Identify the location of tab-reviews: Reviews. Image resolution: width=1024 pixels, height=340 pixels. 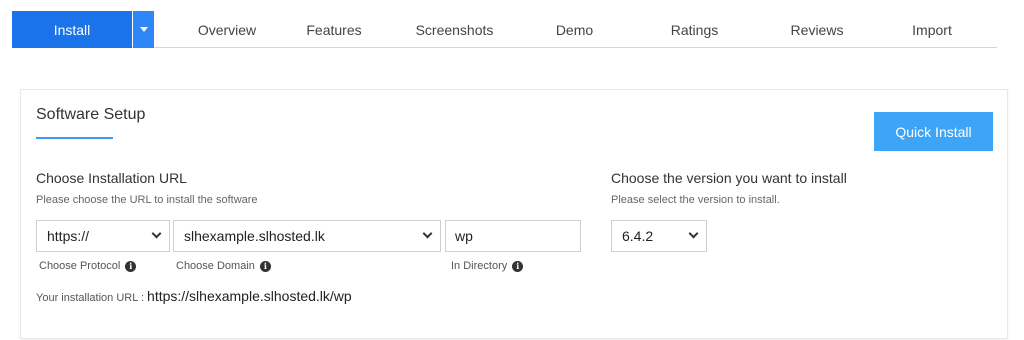
(817, 29).